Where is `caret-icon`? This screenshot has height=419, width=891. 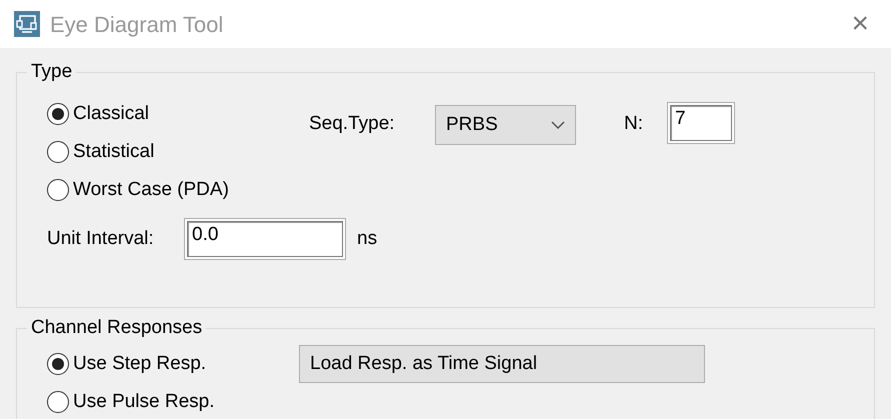 caret-icon is located at coordinates (558, 125).